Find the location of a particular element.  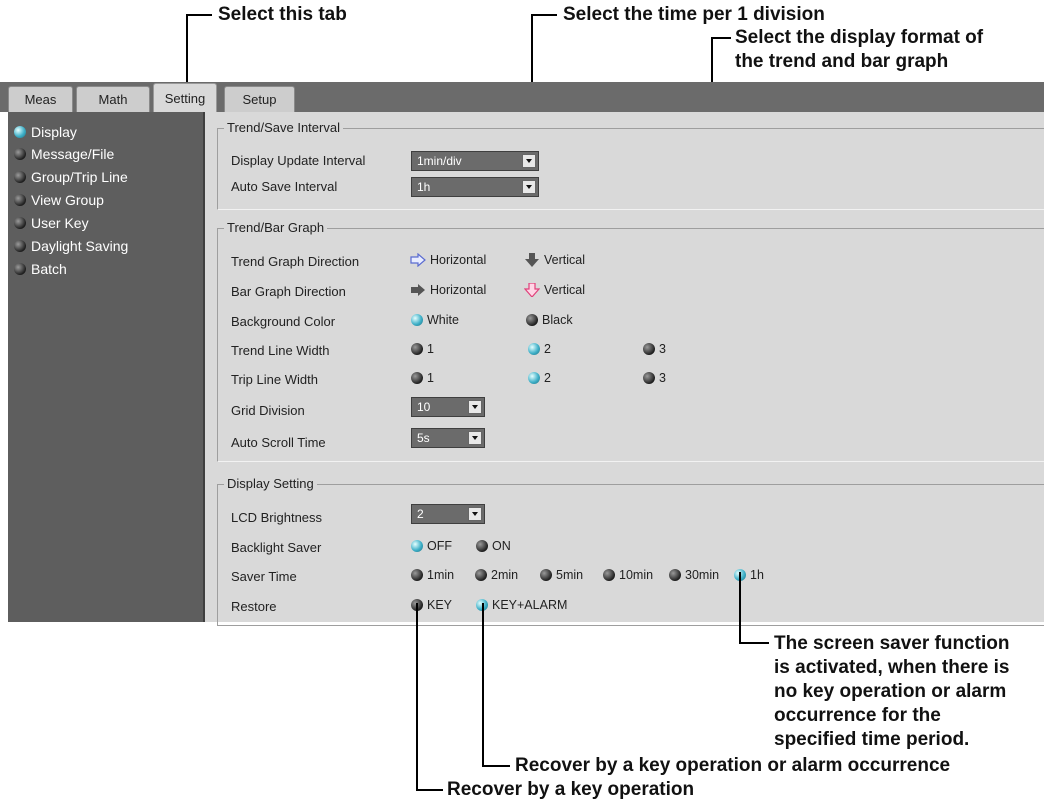

option-label: KEY is located at coordinates (440, 605).